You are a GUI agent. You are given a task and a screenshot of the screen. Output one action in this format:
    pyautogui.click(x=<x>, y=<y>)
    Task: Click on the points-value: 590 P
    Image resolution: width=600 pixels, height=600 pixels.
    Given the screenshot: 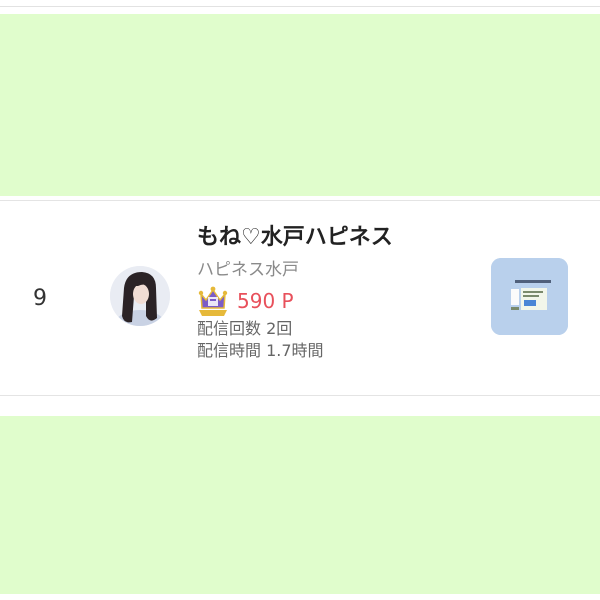 What is the action you would take?
    pyautogui.click(x=265, y=301)
    